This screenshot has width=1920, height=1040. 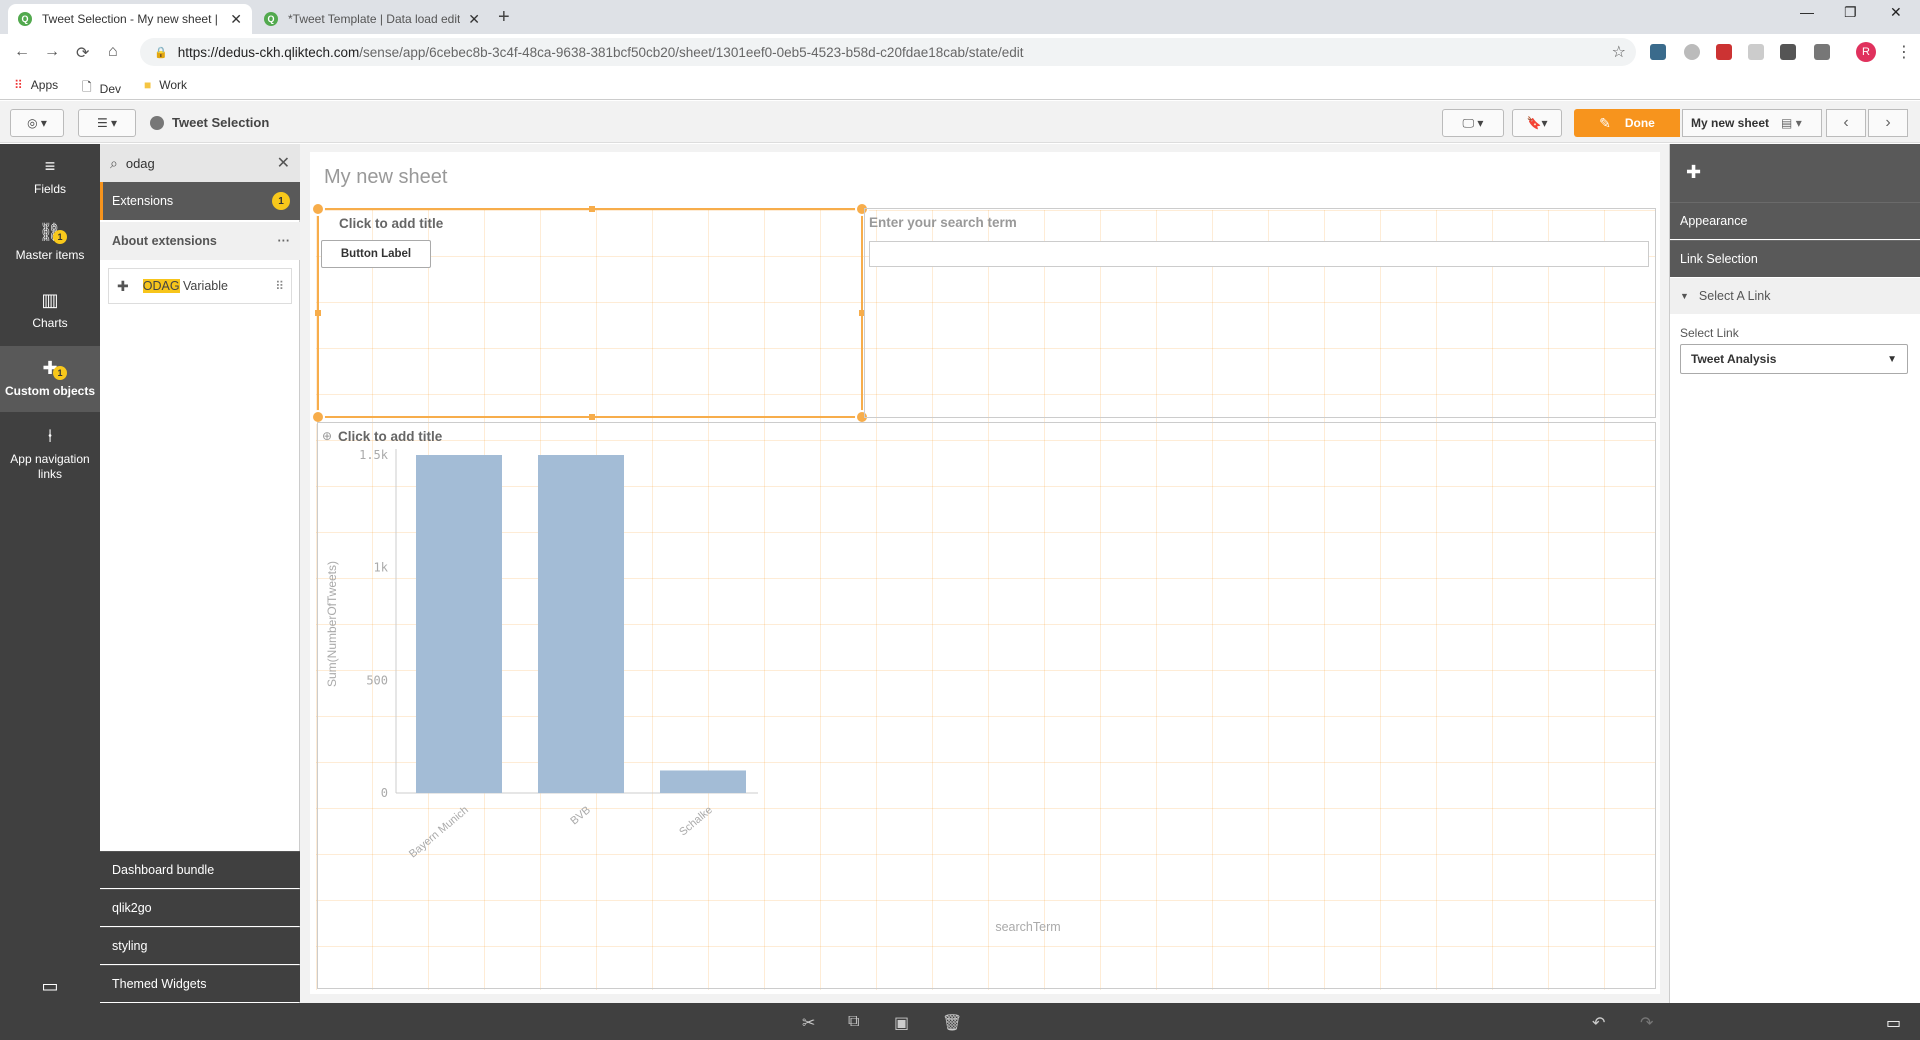 What do you see at coordinates (1866, 52) in the screenshot?
I see `profile-avatar: R` at bounding box center [1866, 52].